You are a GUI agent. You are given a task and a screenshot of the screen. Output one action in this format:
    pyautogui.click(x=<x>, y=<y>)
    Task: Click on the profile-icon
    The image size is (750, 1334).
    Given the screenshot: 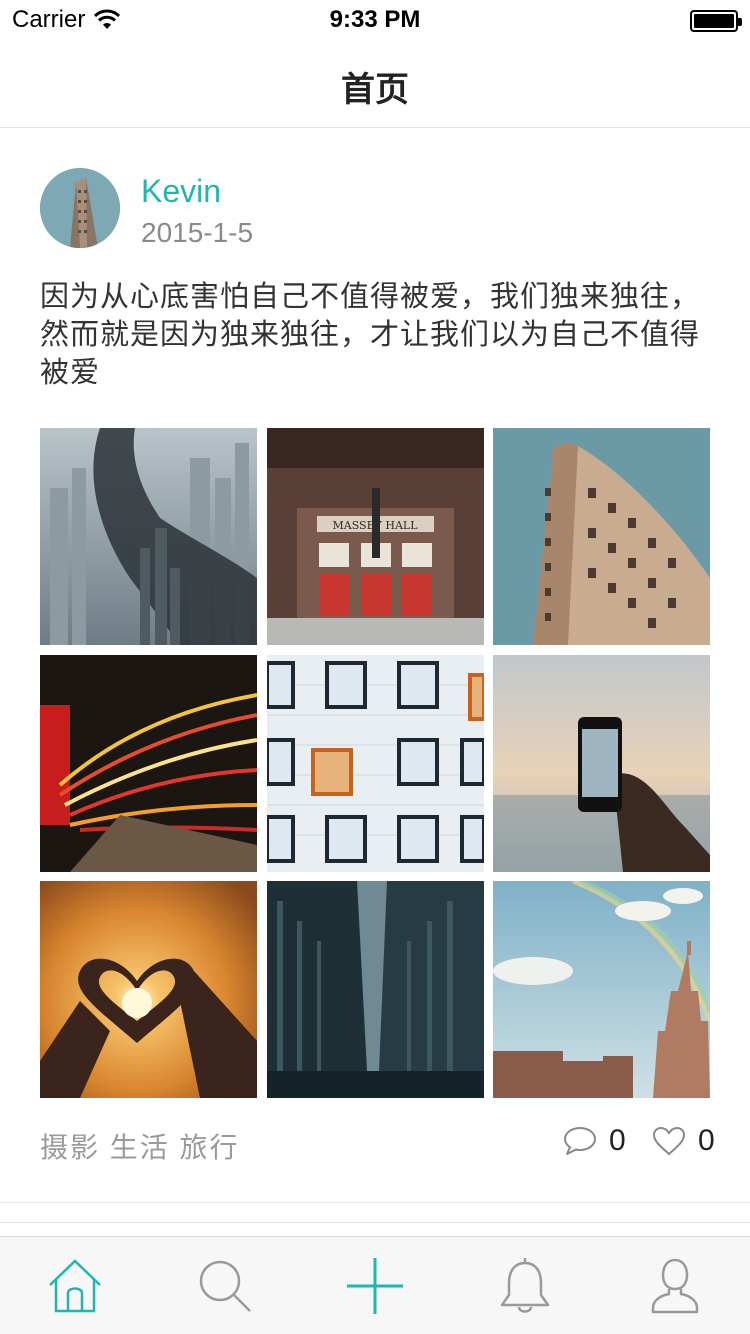 What is the action you would take?
    pyautogui.click(x=675, y=1286)
    